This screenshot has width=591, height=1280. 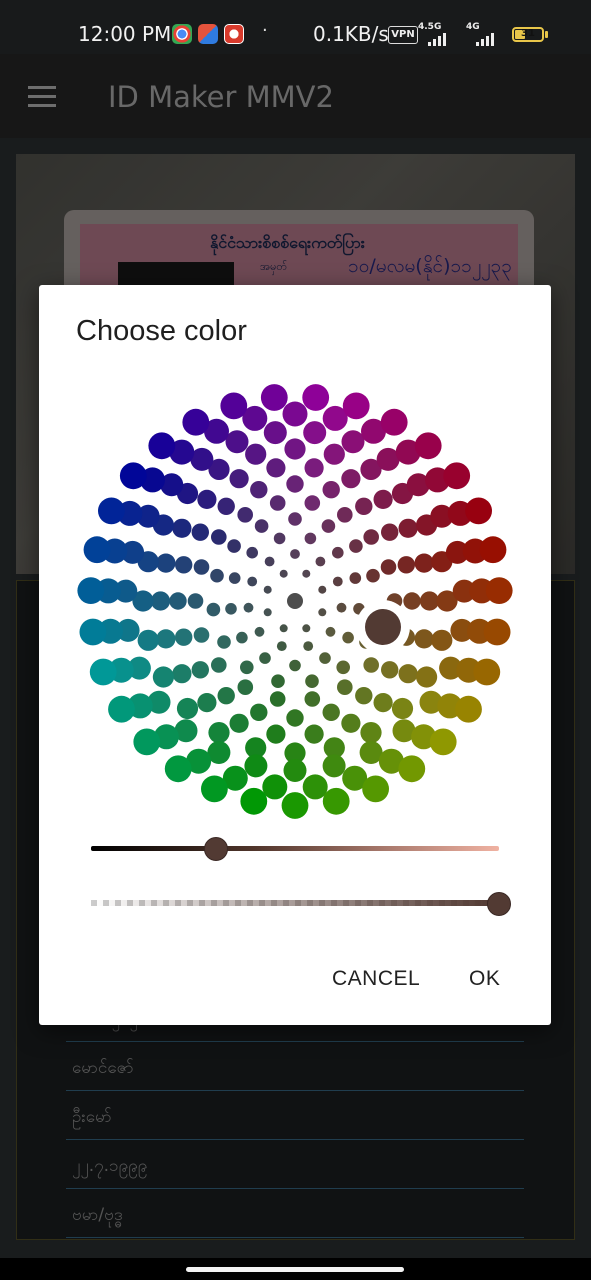 I want to click on lightness-slider-thumb, so click(x=216, y=849).